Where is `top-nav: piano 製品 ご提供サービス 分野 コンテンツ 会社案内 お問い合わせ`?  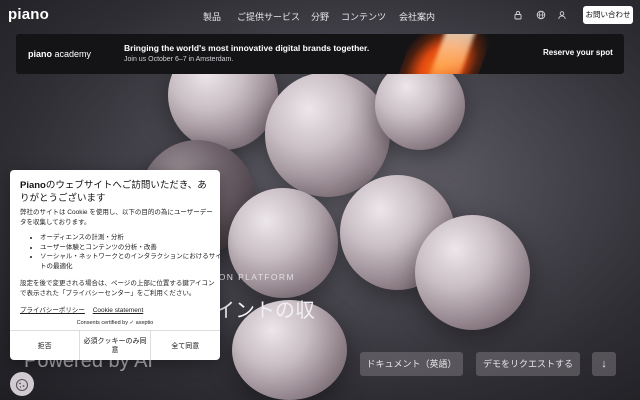
top-nav: piano 製品 ご提供サービス 分野 コンテンツ 会社案内 お問い合わせ is located at coordinates (320, 15).